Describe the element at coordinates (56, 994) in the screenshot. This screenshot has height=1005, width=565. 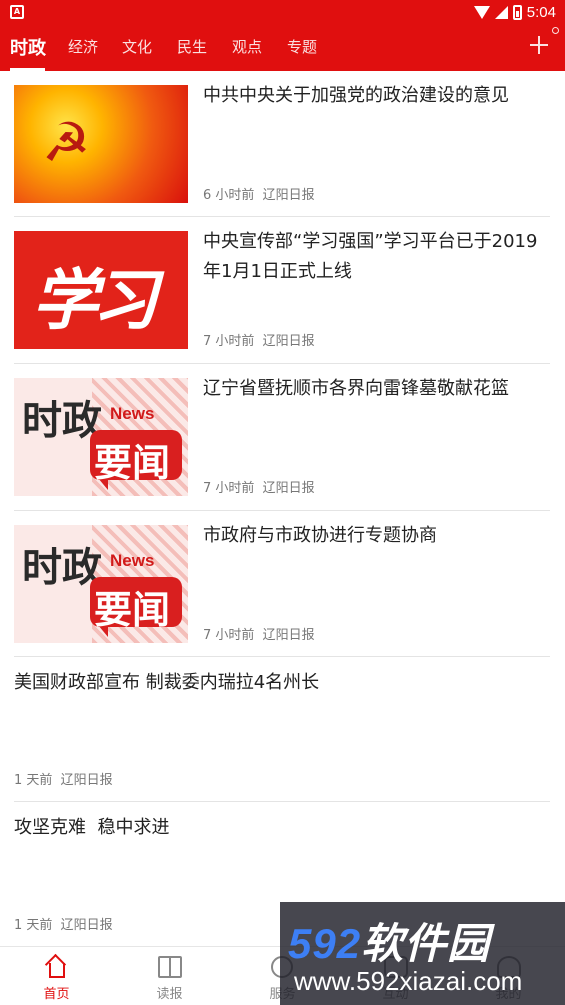
I see `nav-label: 首页` at that location.